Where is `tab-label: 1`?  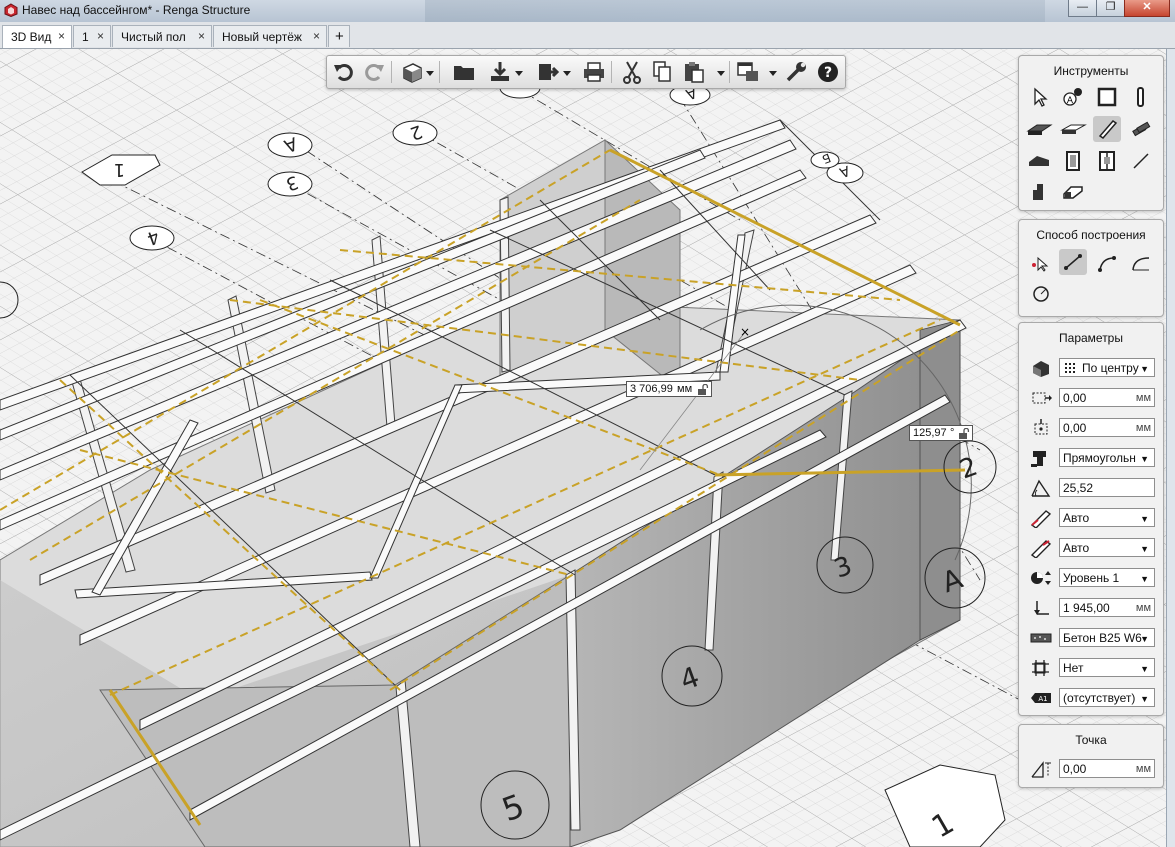 tab-label: 1 is located at coordinates (85, 37).